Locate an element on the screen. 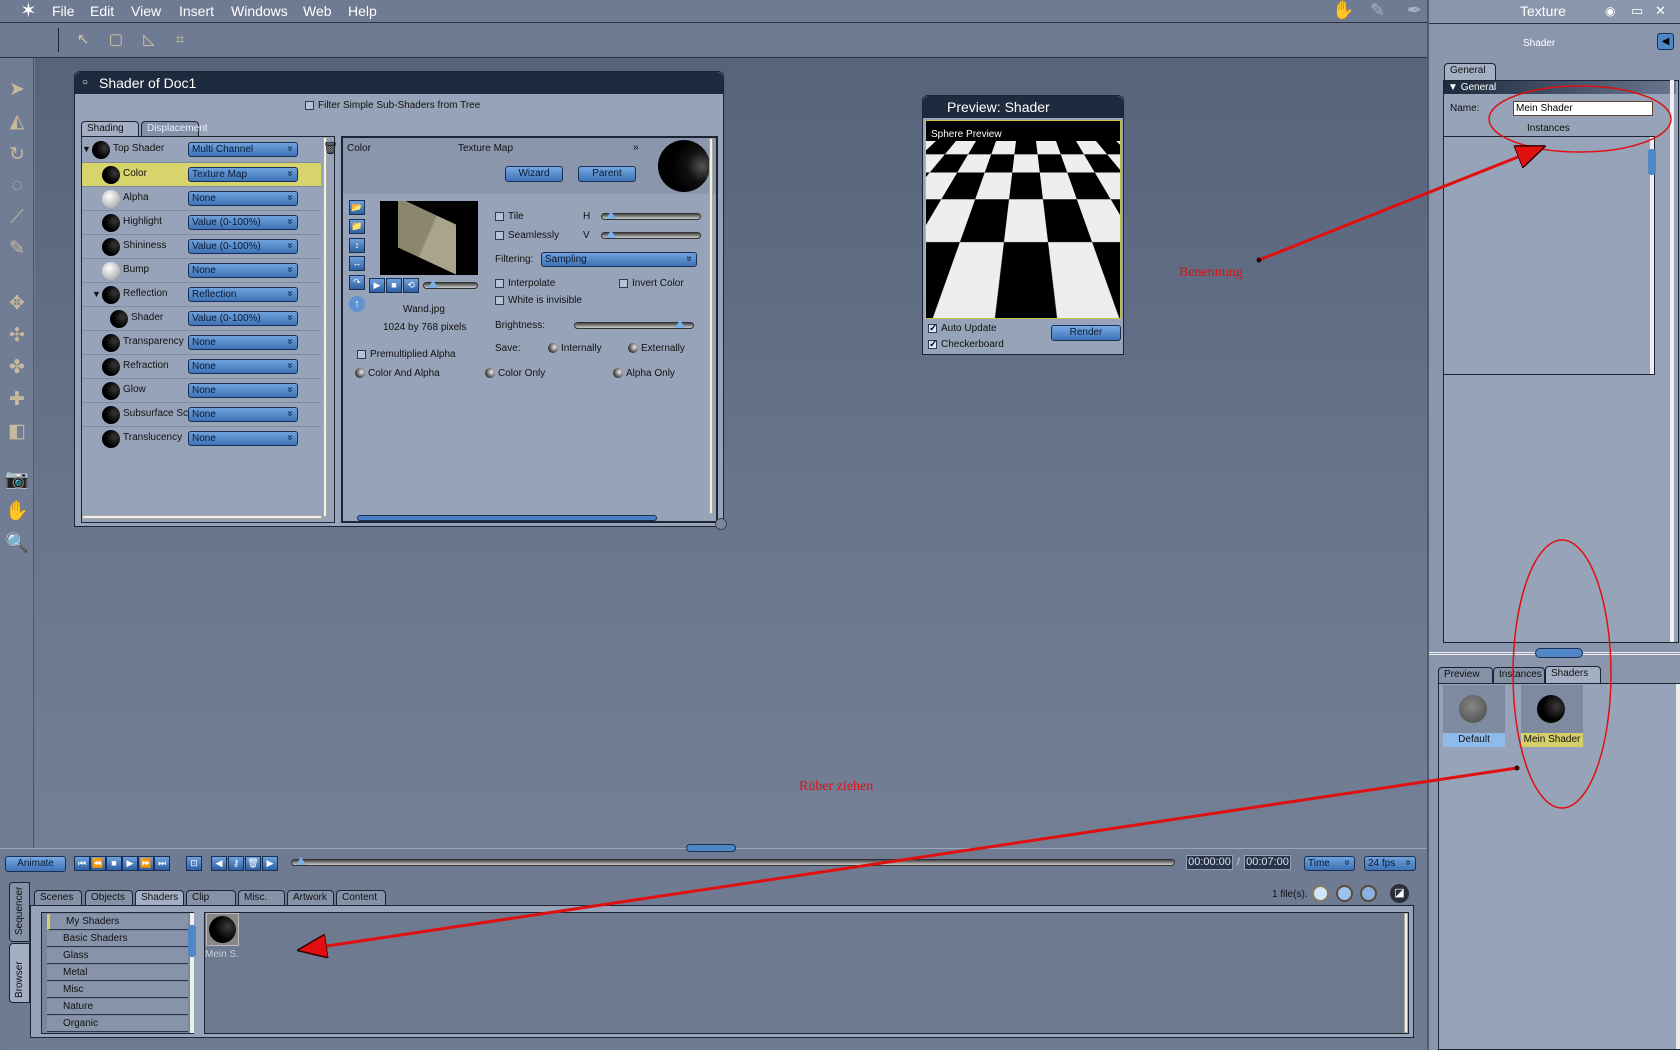  direct-select-icon: ◭ is located at coordinates (17, 122).